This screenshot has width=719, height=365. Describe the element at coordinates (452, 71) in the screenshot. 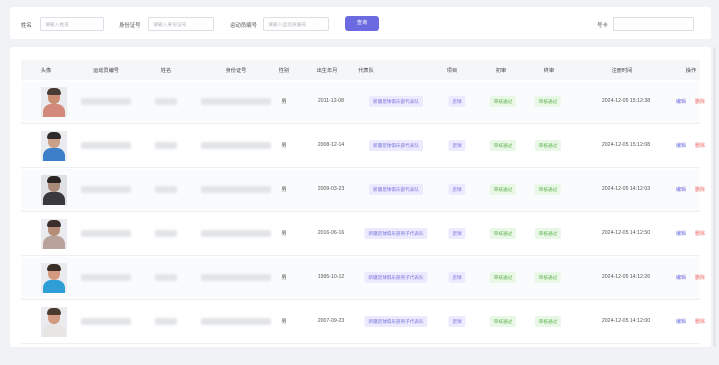

I see `col-item: 项目` at that location.